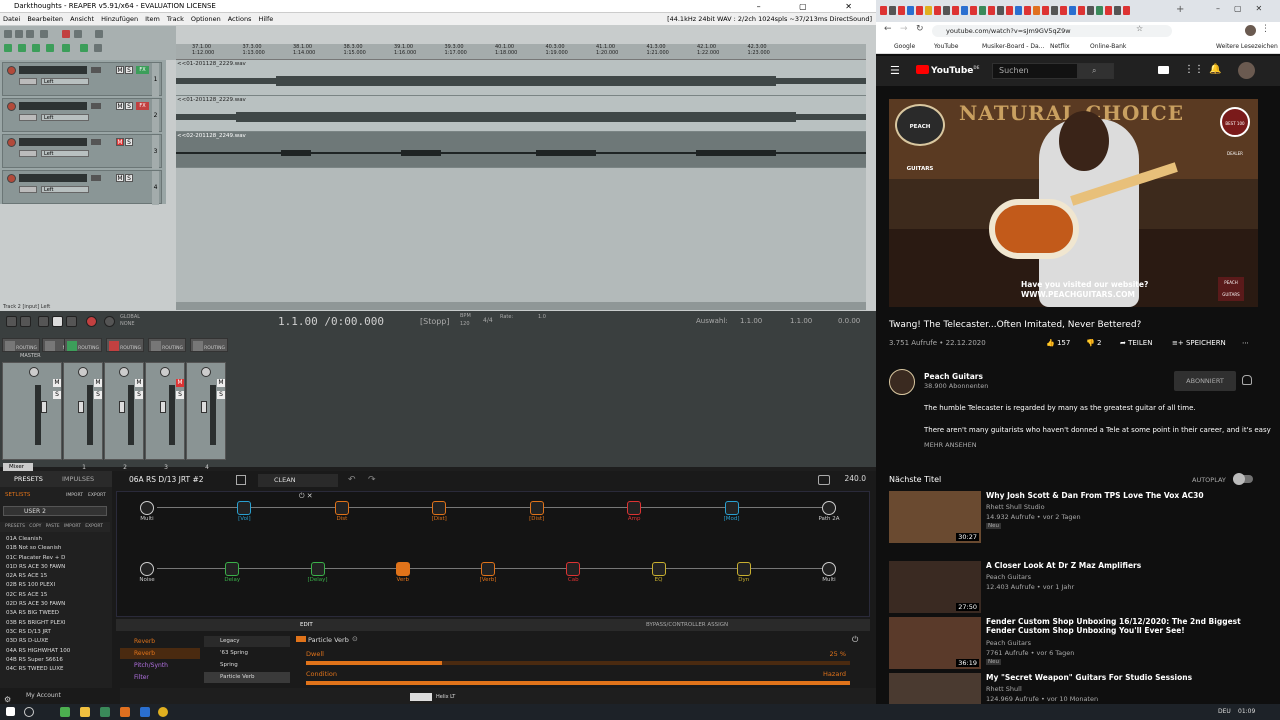 The image size is (1280, 720). I want to click on preset-item: 02D RS ACE 30 FAWN, so click(55, 604).